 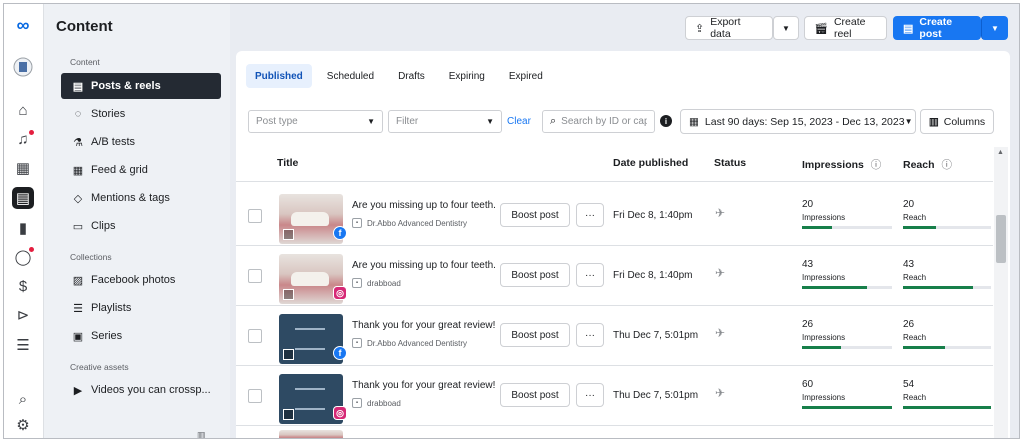 What do you see at coordinates (729, 28) in the screenshot?
I see `export-data-button: ⇪ Export data` at bounding box center [729, 28].